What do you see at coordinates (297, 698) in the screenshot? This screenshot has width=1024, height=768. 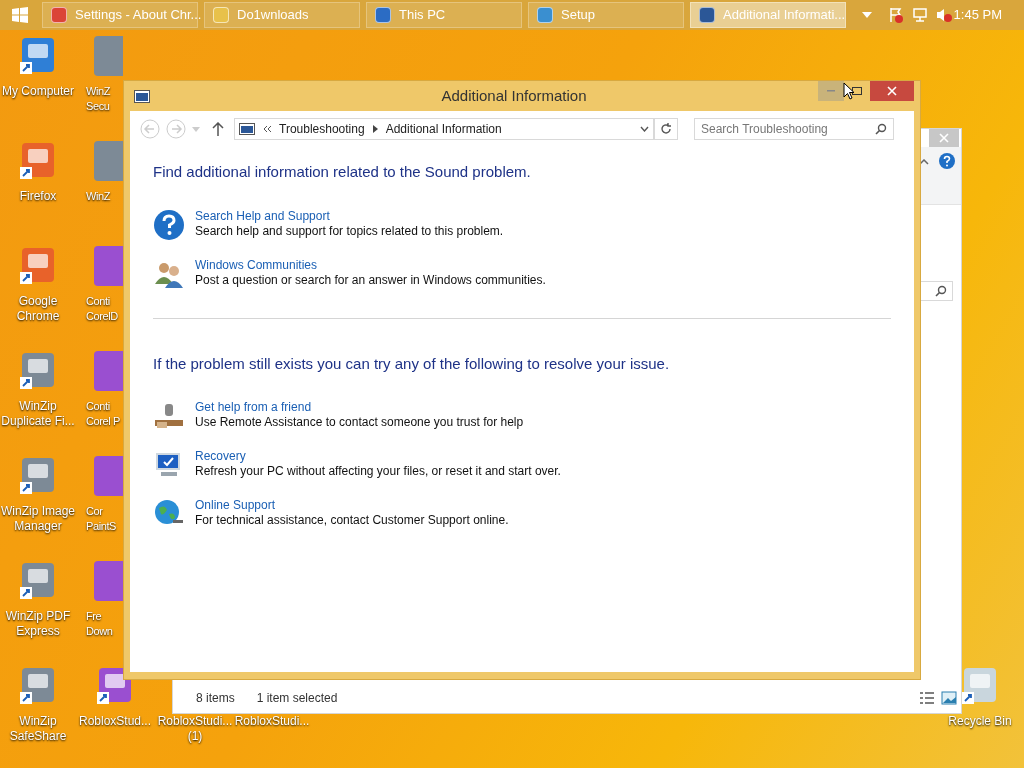 I see `status-selection: 1 item selected` at bounding box center [297, 698].